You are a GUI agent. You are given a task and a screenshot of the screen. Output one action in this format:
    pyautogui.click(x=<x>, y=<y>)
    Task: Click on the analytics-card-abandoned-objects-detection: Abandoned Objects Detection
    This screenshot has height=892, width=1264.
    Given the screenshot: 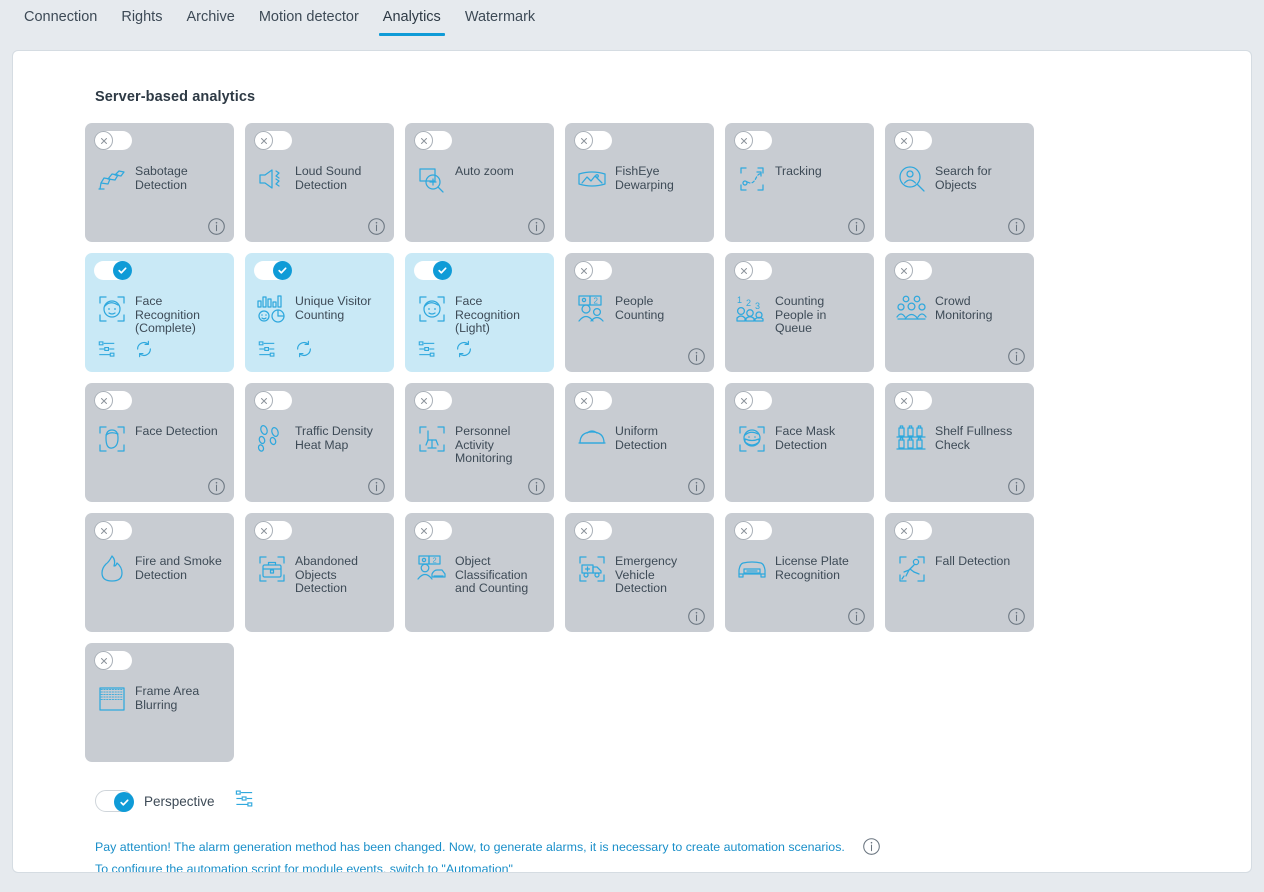 What is the action you would take?
    pyautogui.click(x=319, y=572)
    